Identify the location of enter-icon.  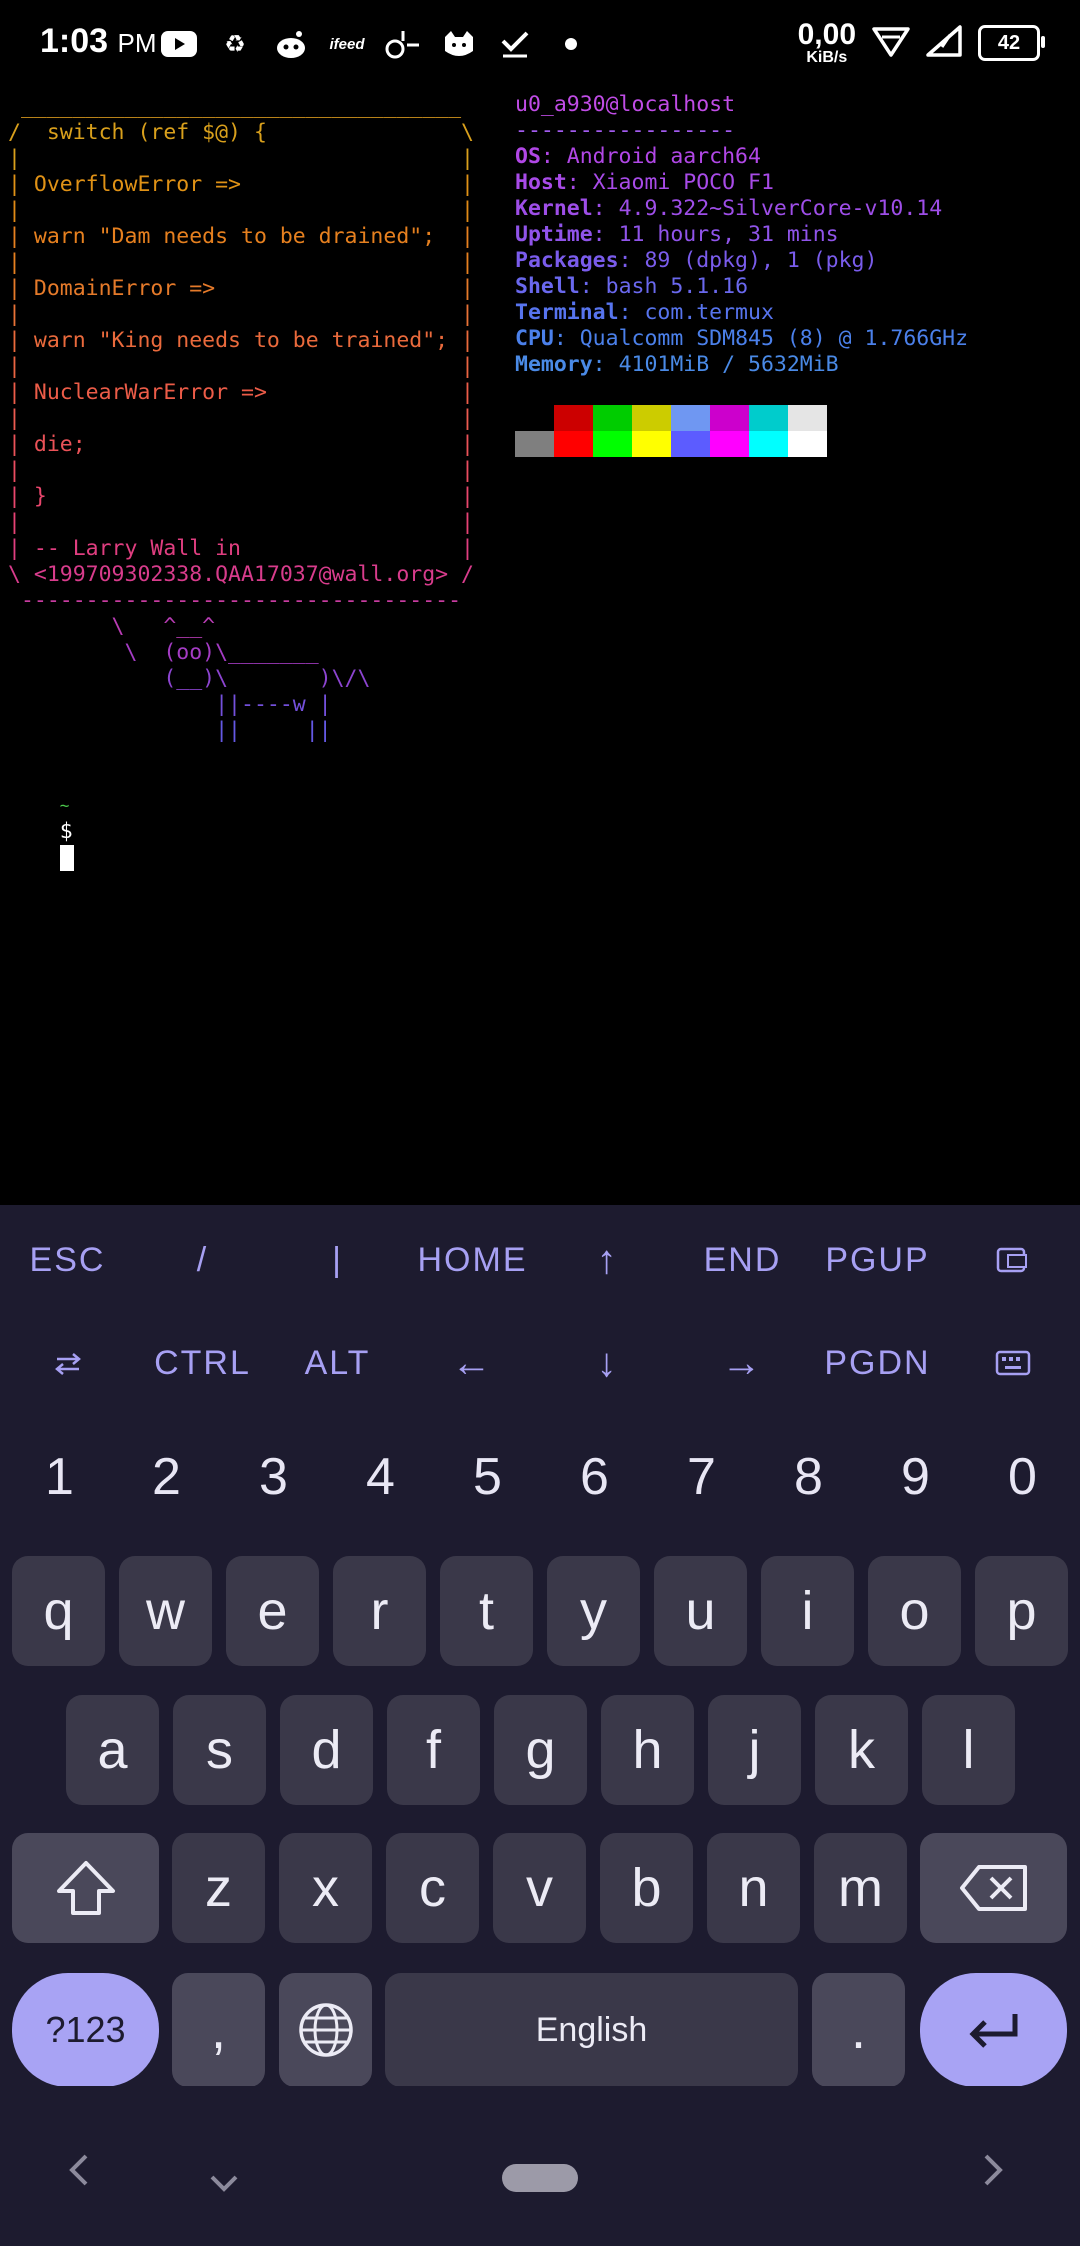
(992, 2031).